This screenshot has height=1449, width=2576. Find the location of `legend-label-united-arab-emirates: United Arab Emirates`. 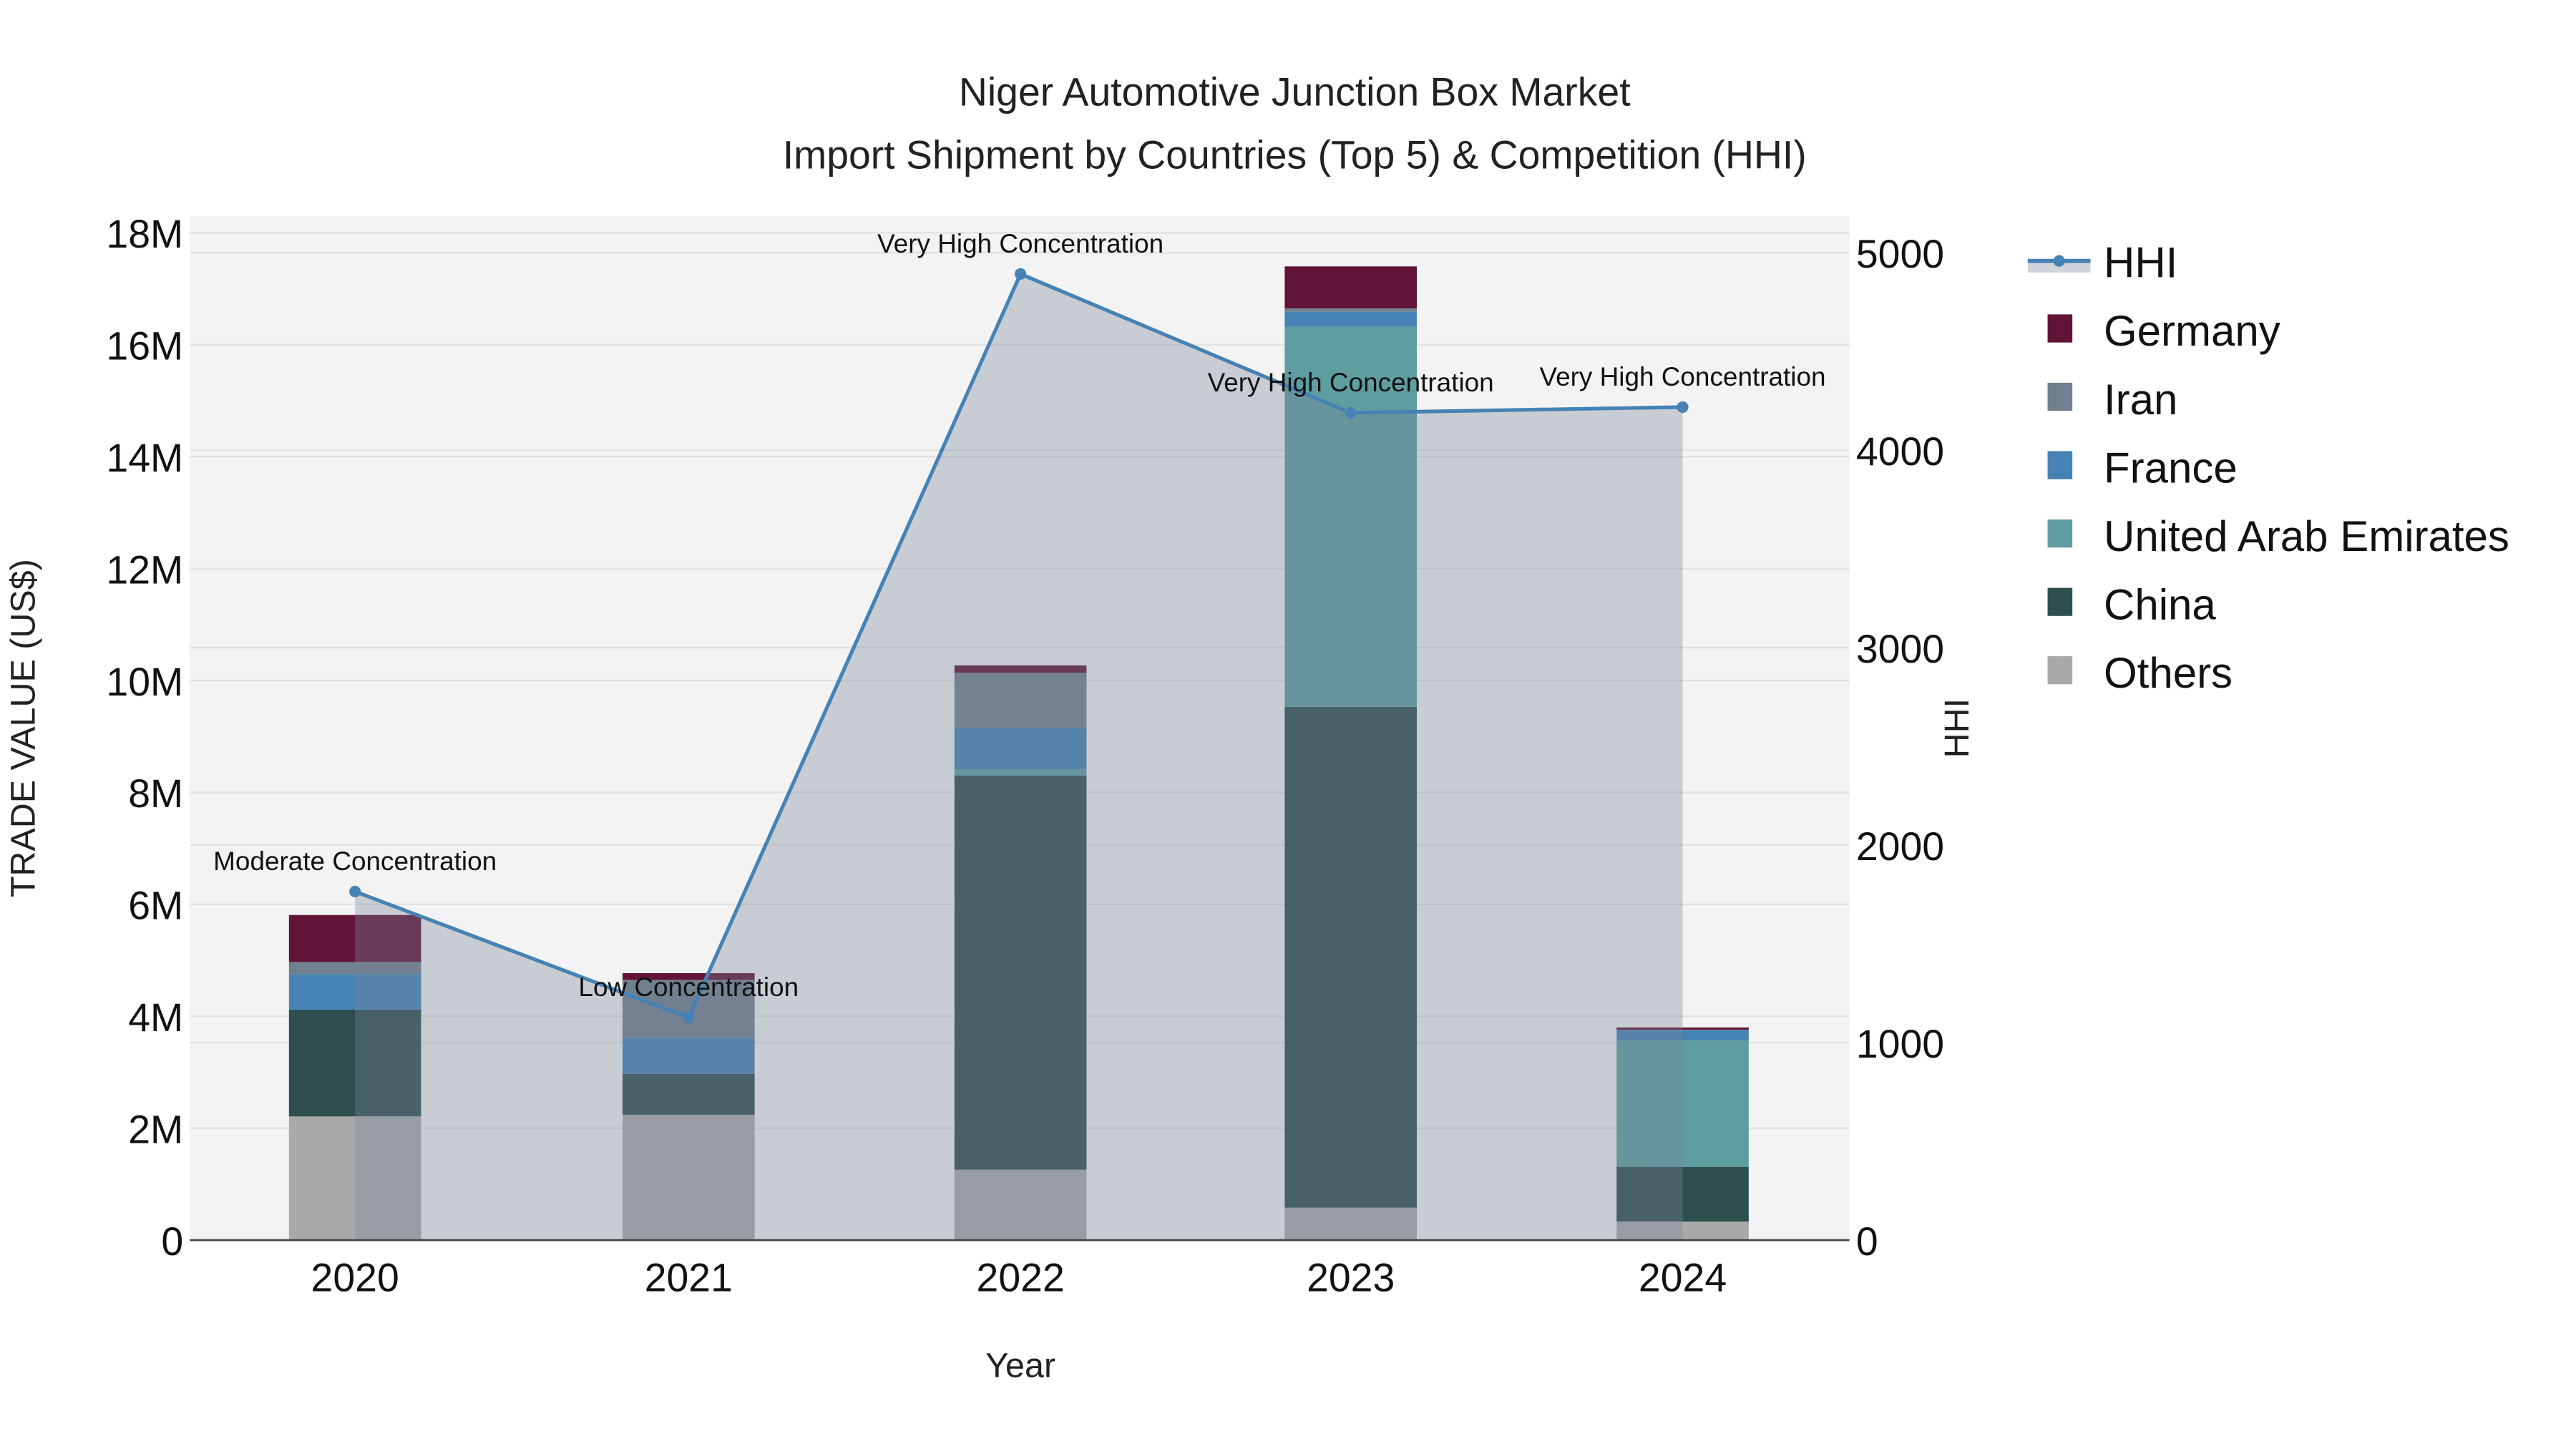

legend-label-united-arab-emirates: United Arab Emirates is located at coordinates (2306, 536).